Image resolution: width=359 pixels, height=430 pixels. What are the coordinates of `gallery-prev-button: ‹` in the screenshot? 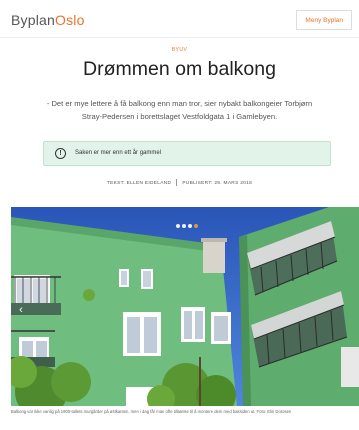 It's located at (21, 310).